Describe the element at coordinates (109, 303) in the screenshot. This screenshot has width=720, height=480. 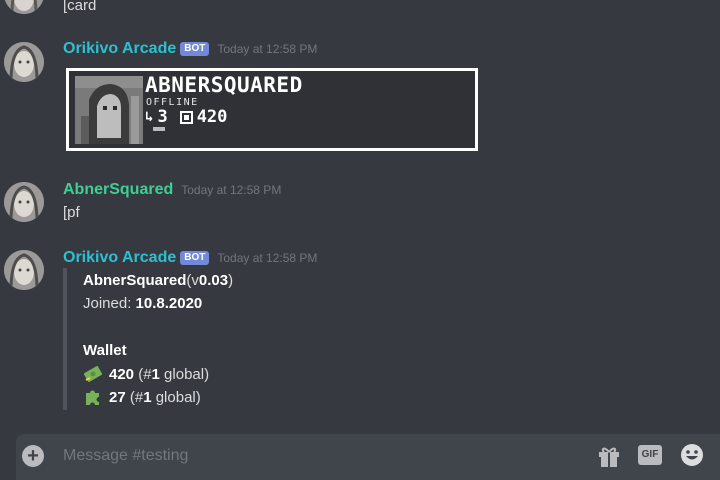
I see `joined-label: Joined:` at that location.